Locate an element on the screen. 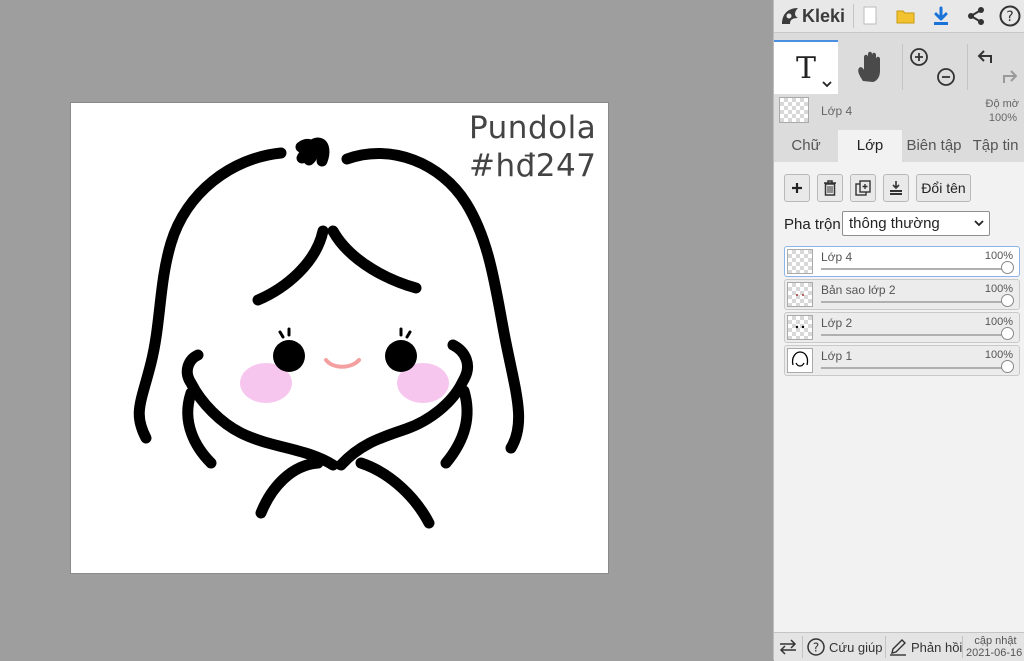 This screenshot has height=661, width=1024. new-file-icon is located at coordinates (870, 16).